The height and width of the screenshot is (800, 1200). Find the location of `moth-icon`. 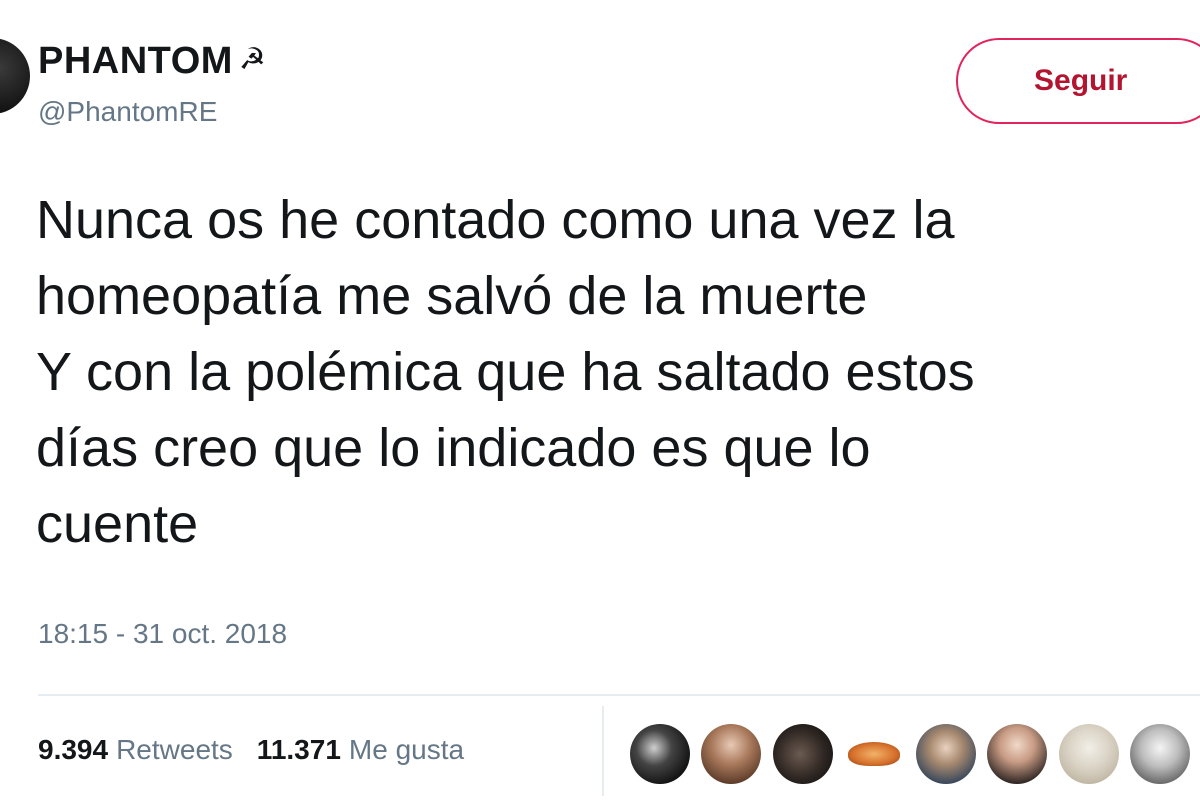

moth-icon is located at coordinates (874, 754).